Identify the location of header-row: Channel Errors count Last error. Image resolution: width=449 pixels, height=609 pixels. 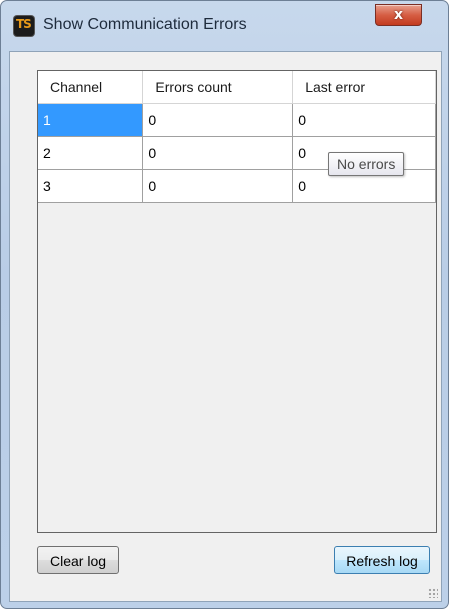
(237, 87).